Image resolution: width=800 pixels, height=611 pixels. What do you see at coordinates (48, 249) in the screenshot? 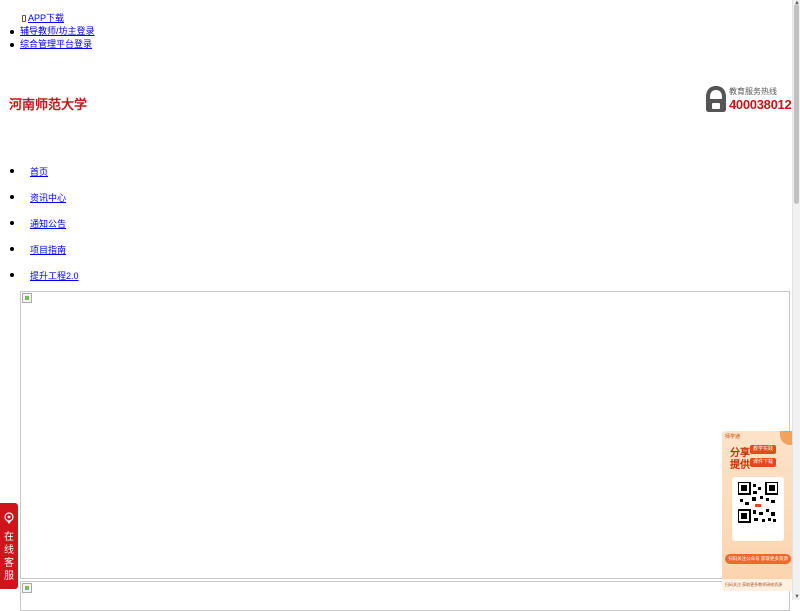
I see `nav-link-guide: 项目指南` at bounding box center [48, 249].